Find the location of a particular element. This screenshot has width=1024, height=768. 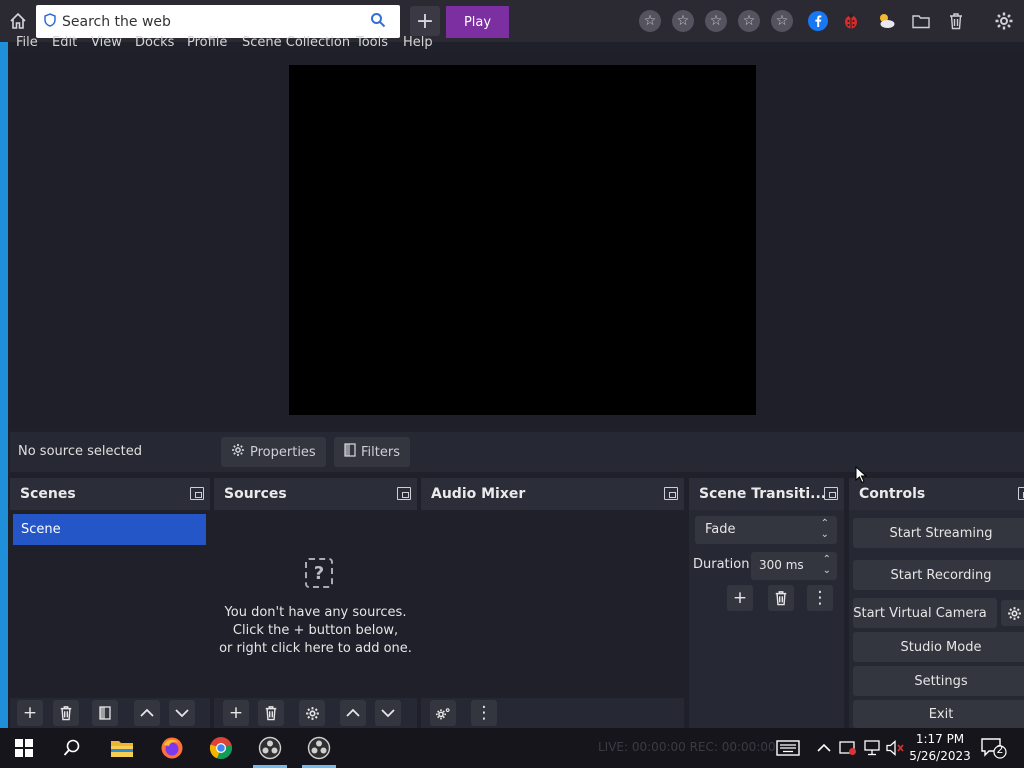

menu-help: Help is located at coordinates (418, 42).